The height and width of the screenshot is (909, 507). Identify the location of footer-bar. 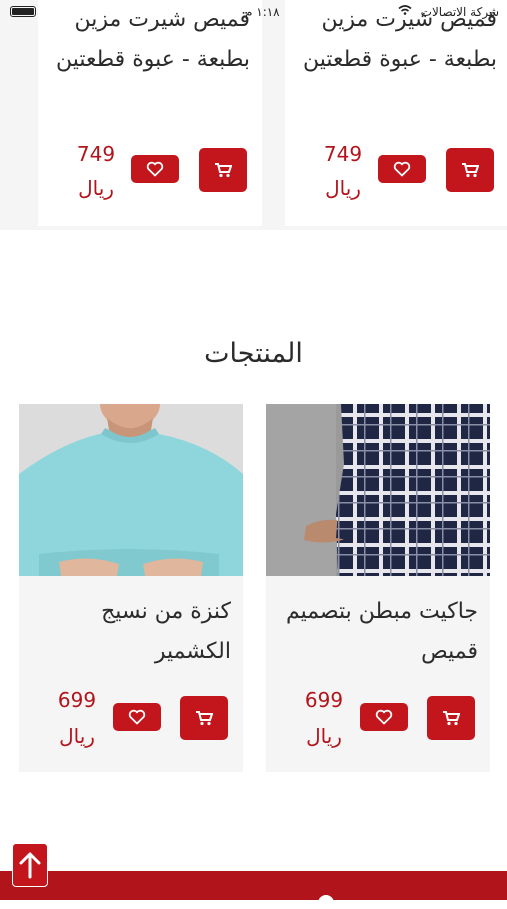
(253, 890).